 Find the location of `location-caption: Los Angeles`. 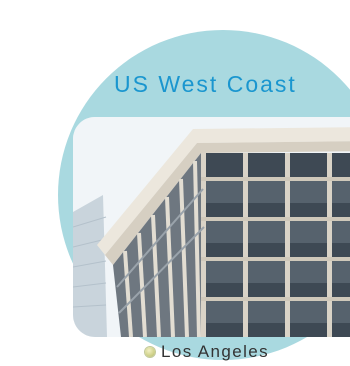

location-caption: Los Angeles is located at coordinates (207, 352).